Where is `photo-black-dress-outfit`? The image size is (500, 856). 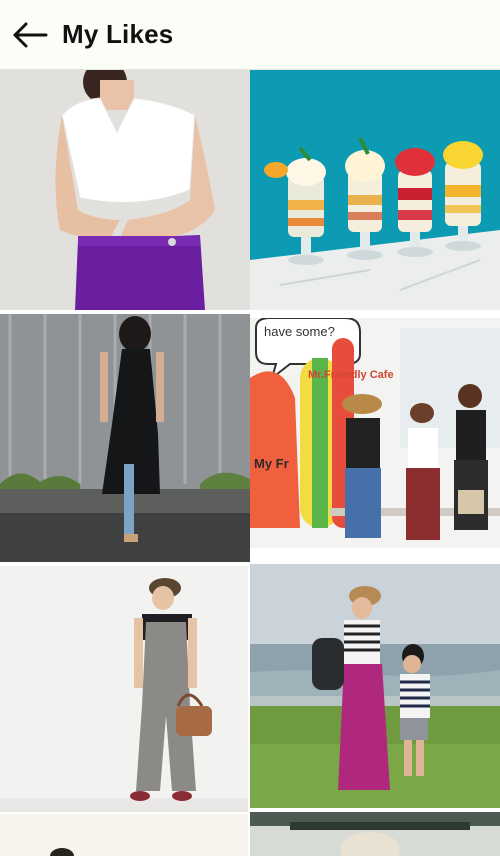
photo-black-dress-outfit is located at coordinates (125, 438).